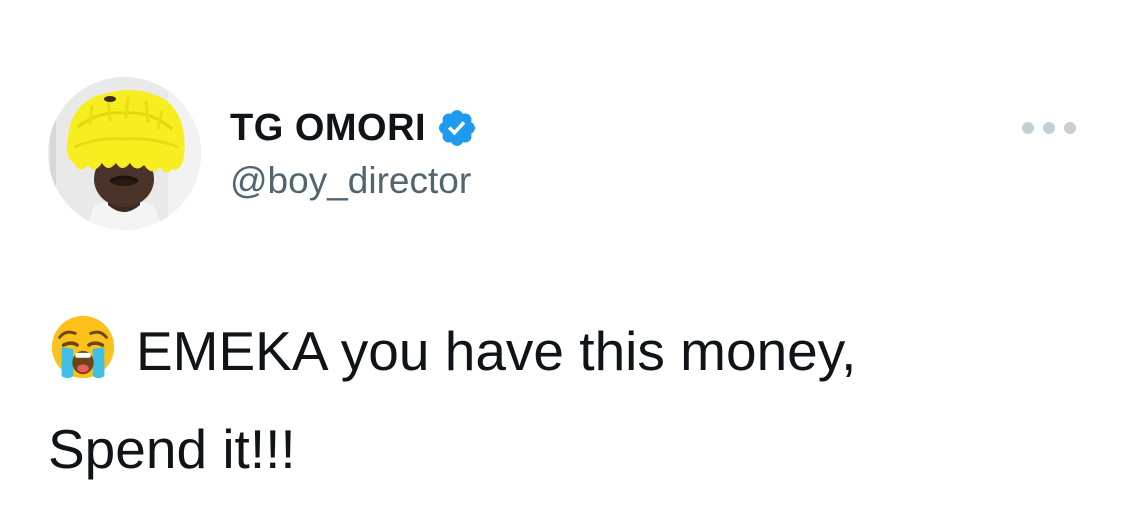 The image size is (1125, 519). What do you see at coordinates (457, 128) in the screenshot?
I see `verified-badge-icon` at bounding box center [457, 128].